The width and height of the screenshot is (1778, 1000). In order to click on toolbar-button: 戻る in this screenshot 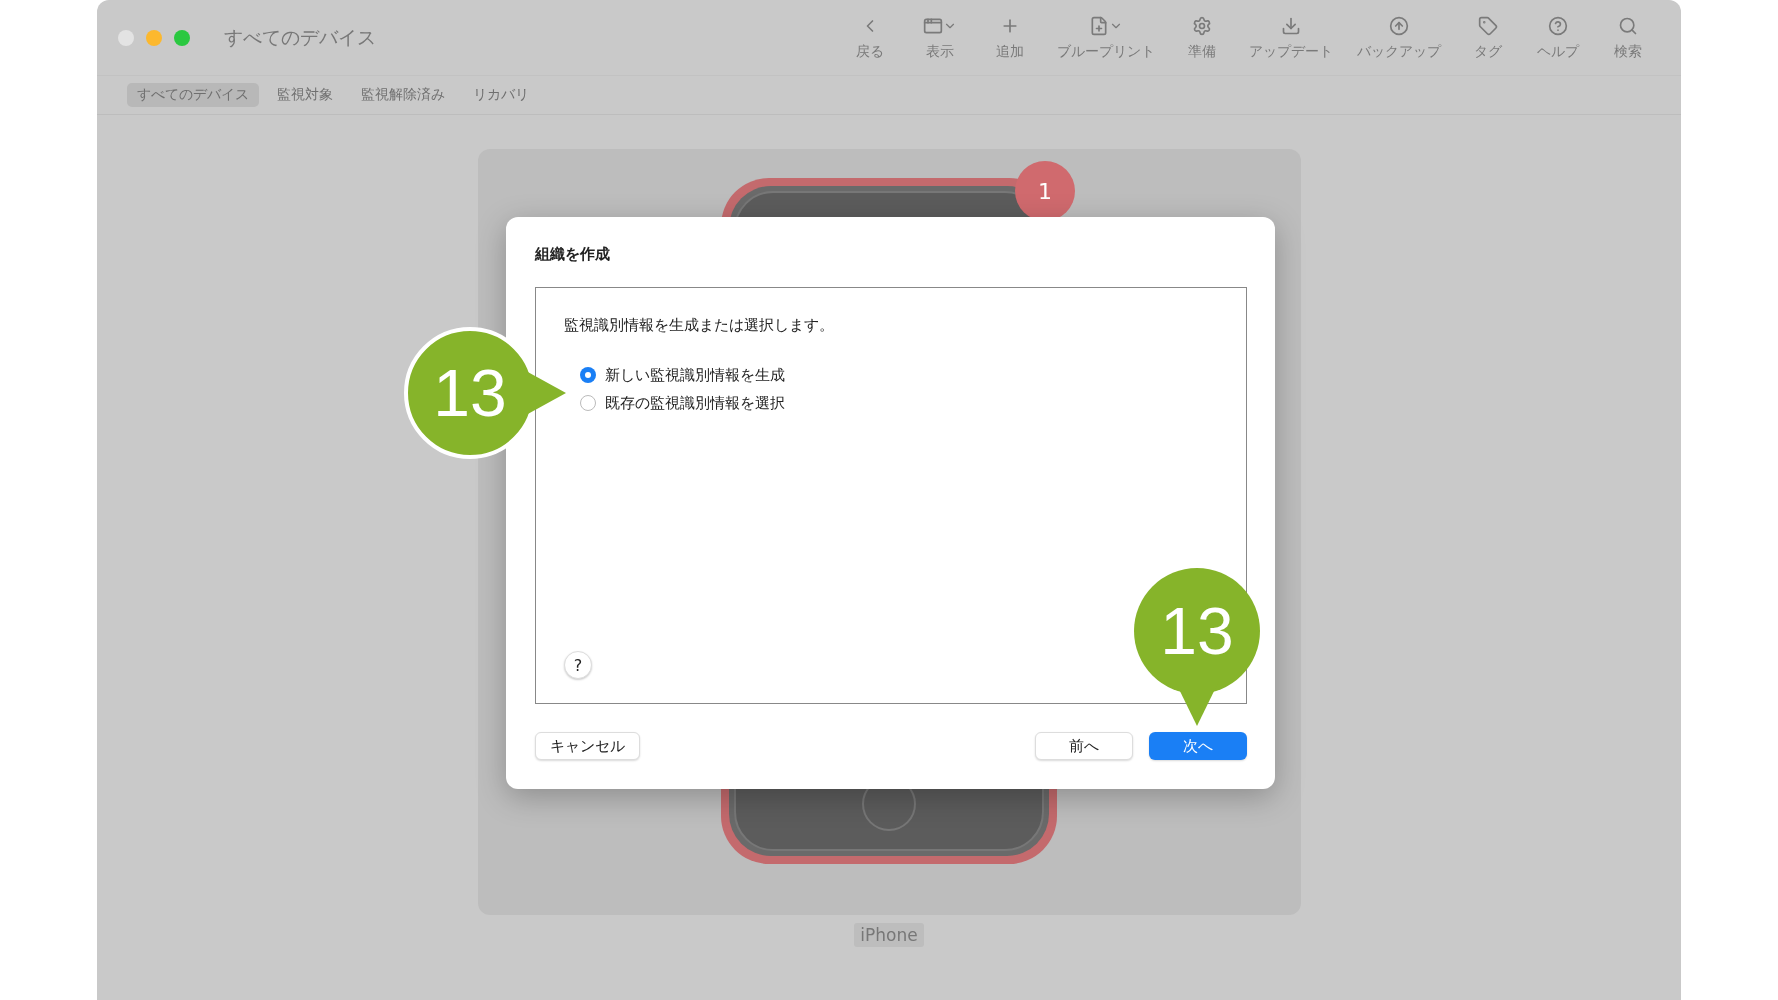, I will do `click(870, 37)`.